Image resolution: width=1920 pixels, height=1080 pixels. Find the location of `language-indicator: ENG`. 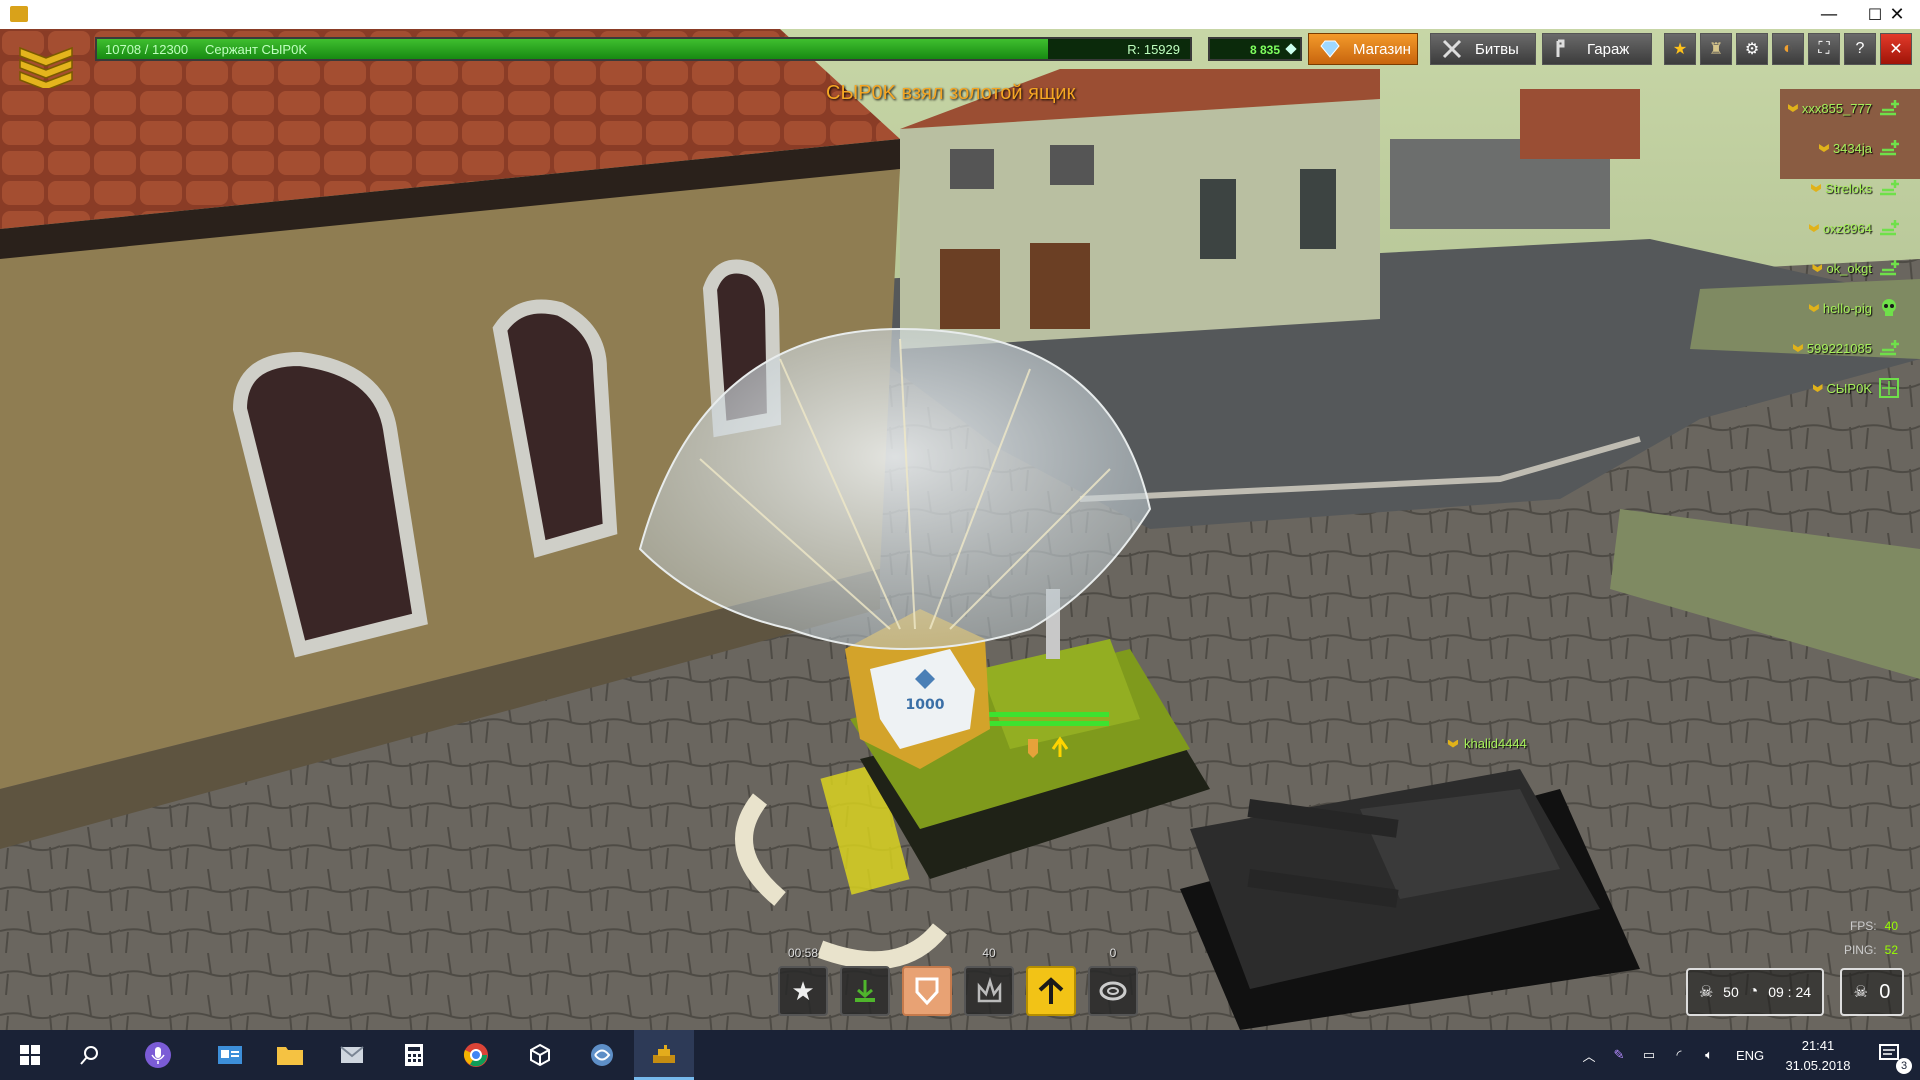

language-indicator: ENG is located at coordinates (1750, 1055).